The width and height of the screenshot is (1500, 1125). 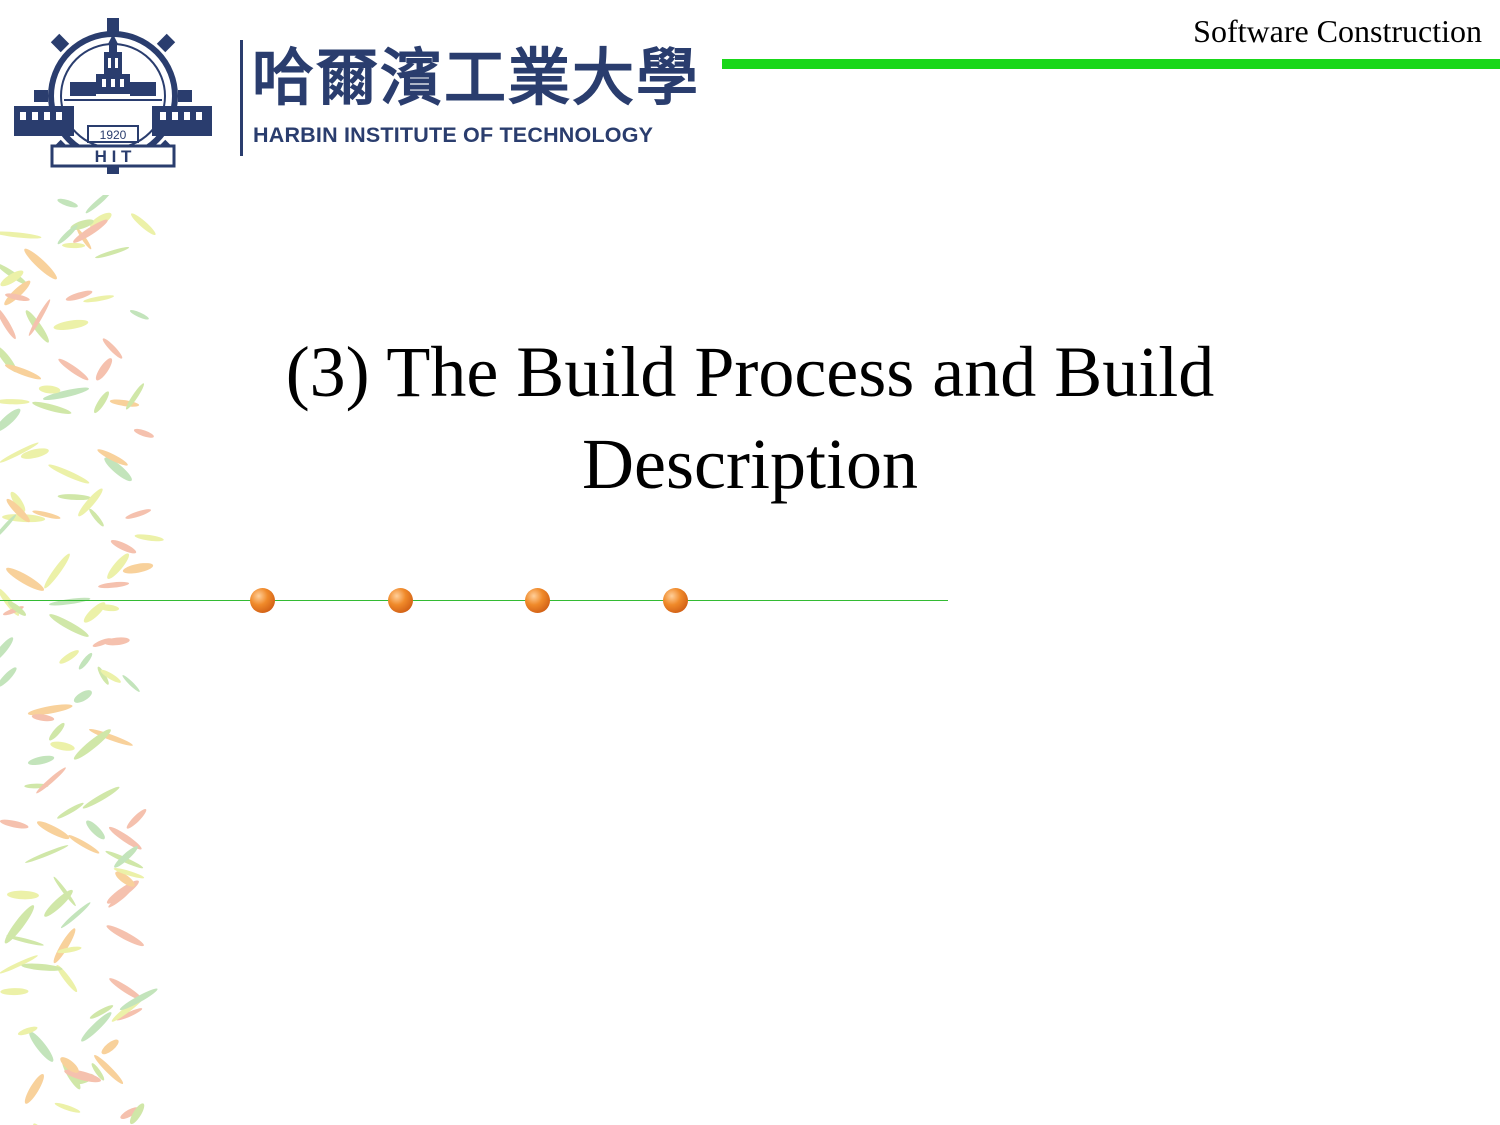 I want to click on slide-title-line-2: Description, so click(x=750, y=464).